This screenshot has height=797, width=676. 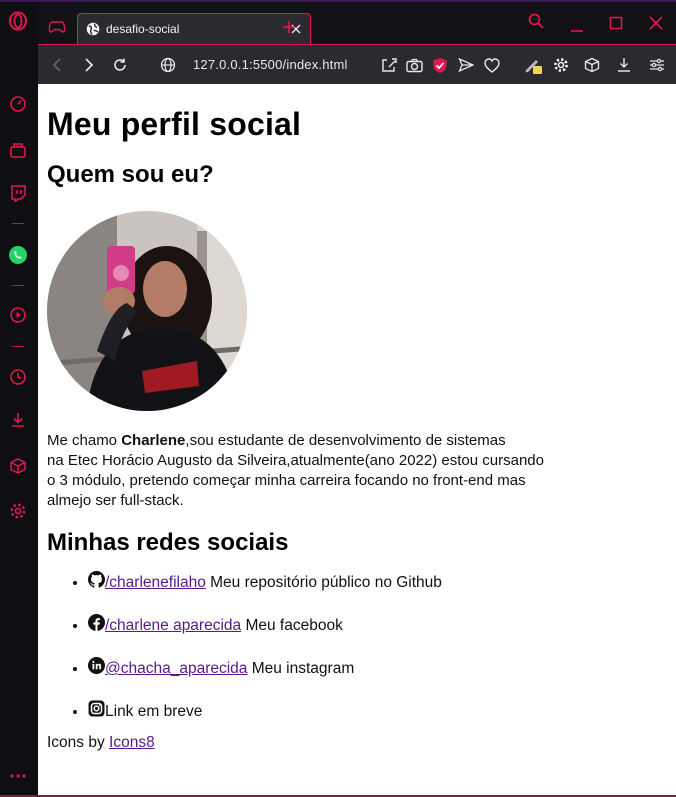 What do you see at coordinates (168, 542) in the screenshot?
I see `social-heading: Minhas redes sociais` at bounding box center [168, 542].